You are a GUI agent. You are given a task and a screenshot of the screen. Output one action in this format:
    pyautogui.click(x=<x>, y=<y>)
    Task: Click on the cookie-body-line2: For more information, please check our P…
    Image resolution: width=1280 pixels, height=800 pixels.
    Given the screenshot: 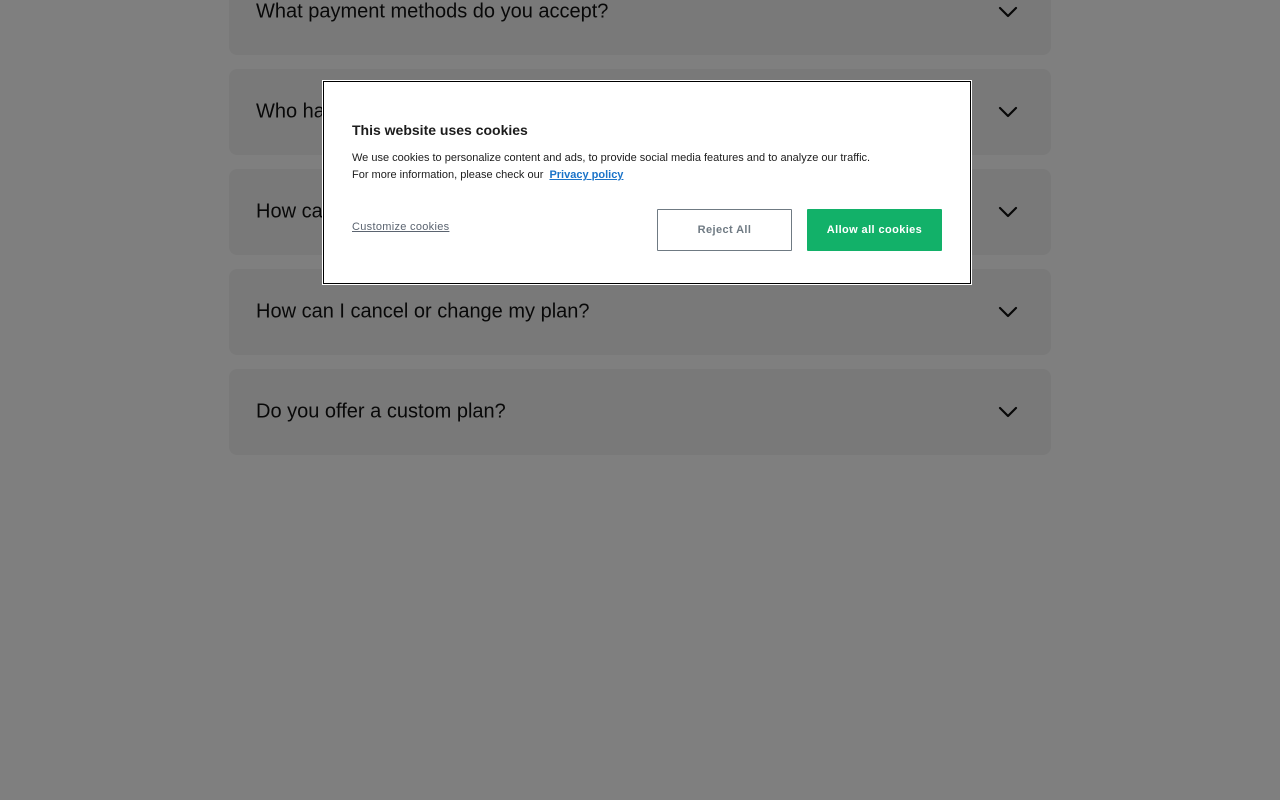 What is the action you would take?
    pyautogui.click(x=652, y=175)
    